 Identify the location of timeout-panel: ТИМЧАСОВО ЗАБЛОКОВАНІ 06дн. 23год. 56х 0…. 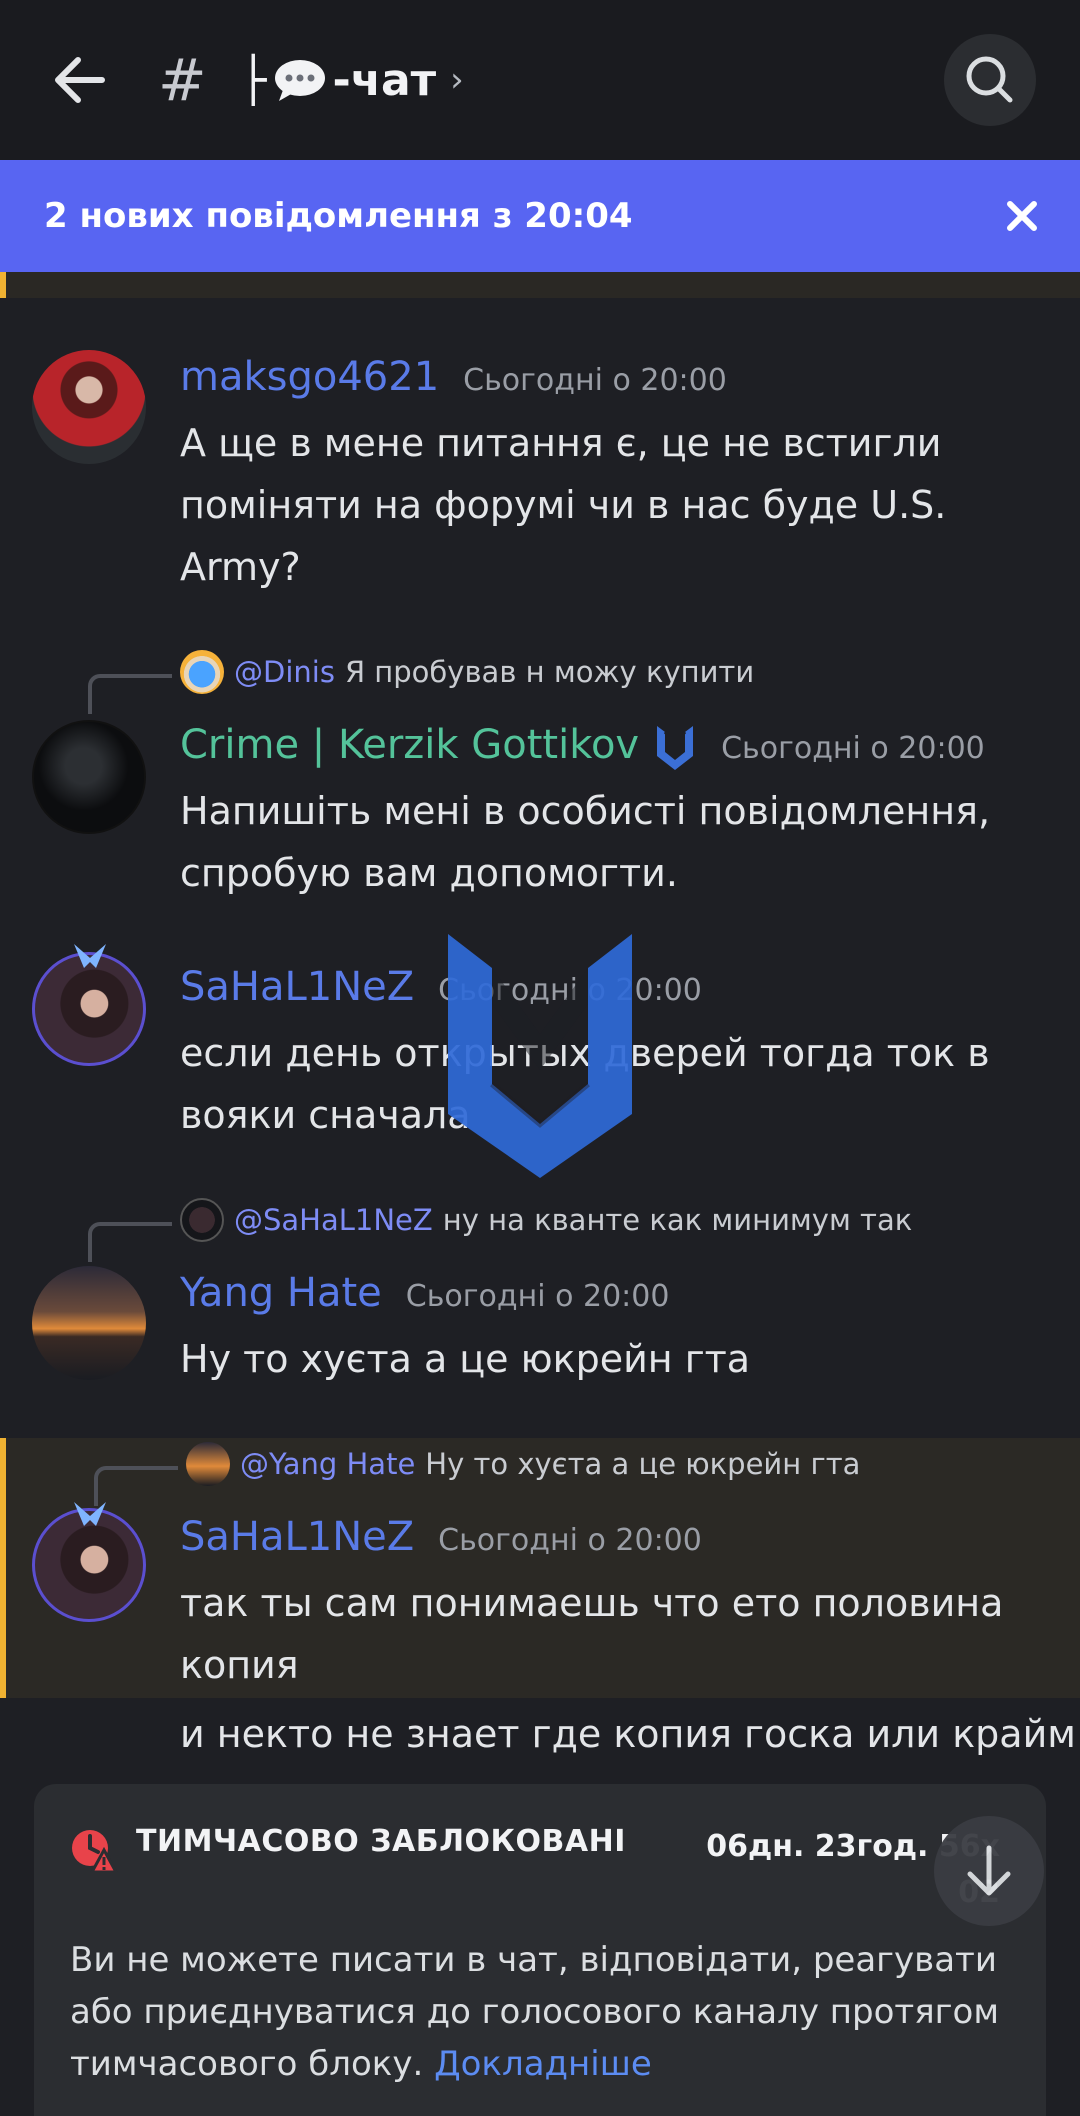
(540, 1950).